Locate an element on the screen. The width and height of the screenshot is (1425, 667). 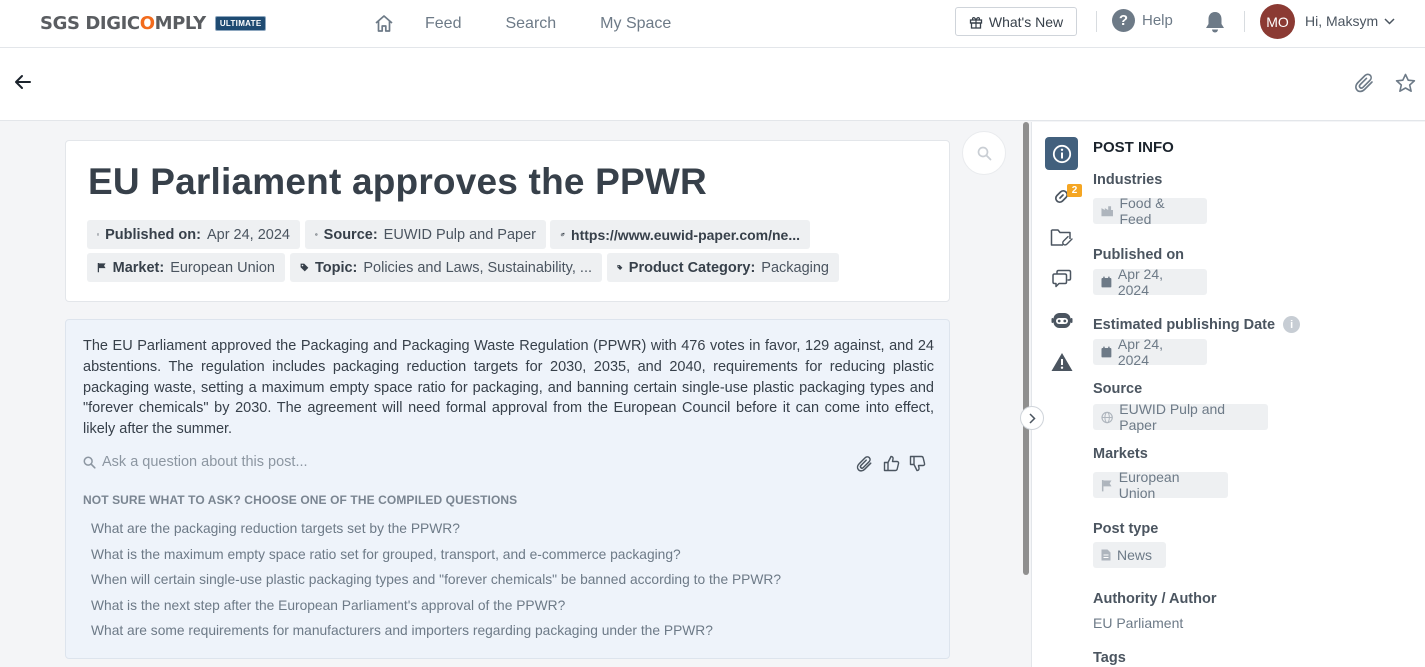
help-icon: ? is located at coordinates (1123, 20).